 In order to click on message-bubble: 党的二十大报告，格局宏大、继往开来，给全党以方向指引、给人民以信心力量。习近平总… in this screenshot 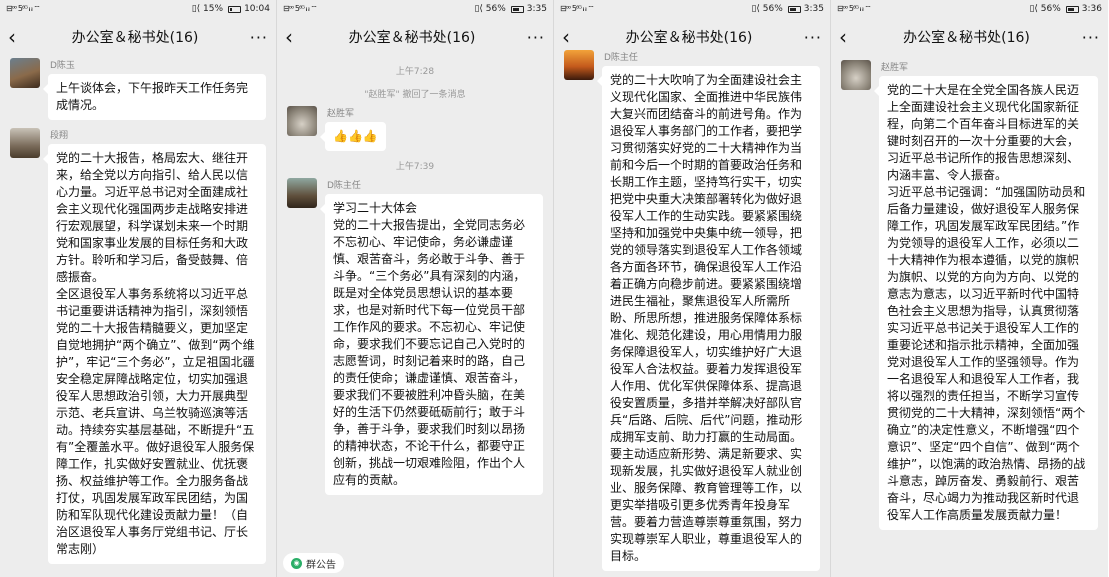, I will do `click(154, 354)`.